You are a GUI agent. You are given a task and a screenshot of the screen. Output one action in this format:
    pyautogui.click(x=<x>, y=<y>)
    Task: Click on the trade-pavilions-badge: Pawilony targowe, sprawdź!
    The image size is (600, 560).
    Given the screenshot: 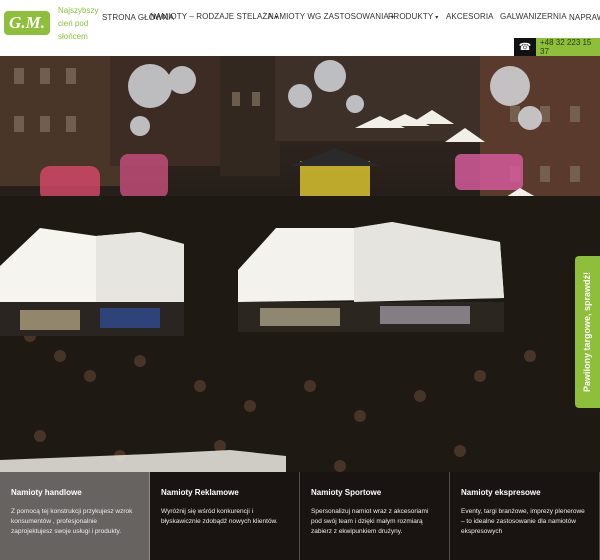 What is the action you would take?
    pyautogui.click(x=587, y=332)
    